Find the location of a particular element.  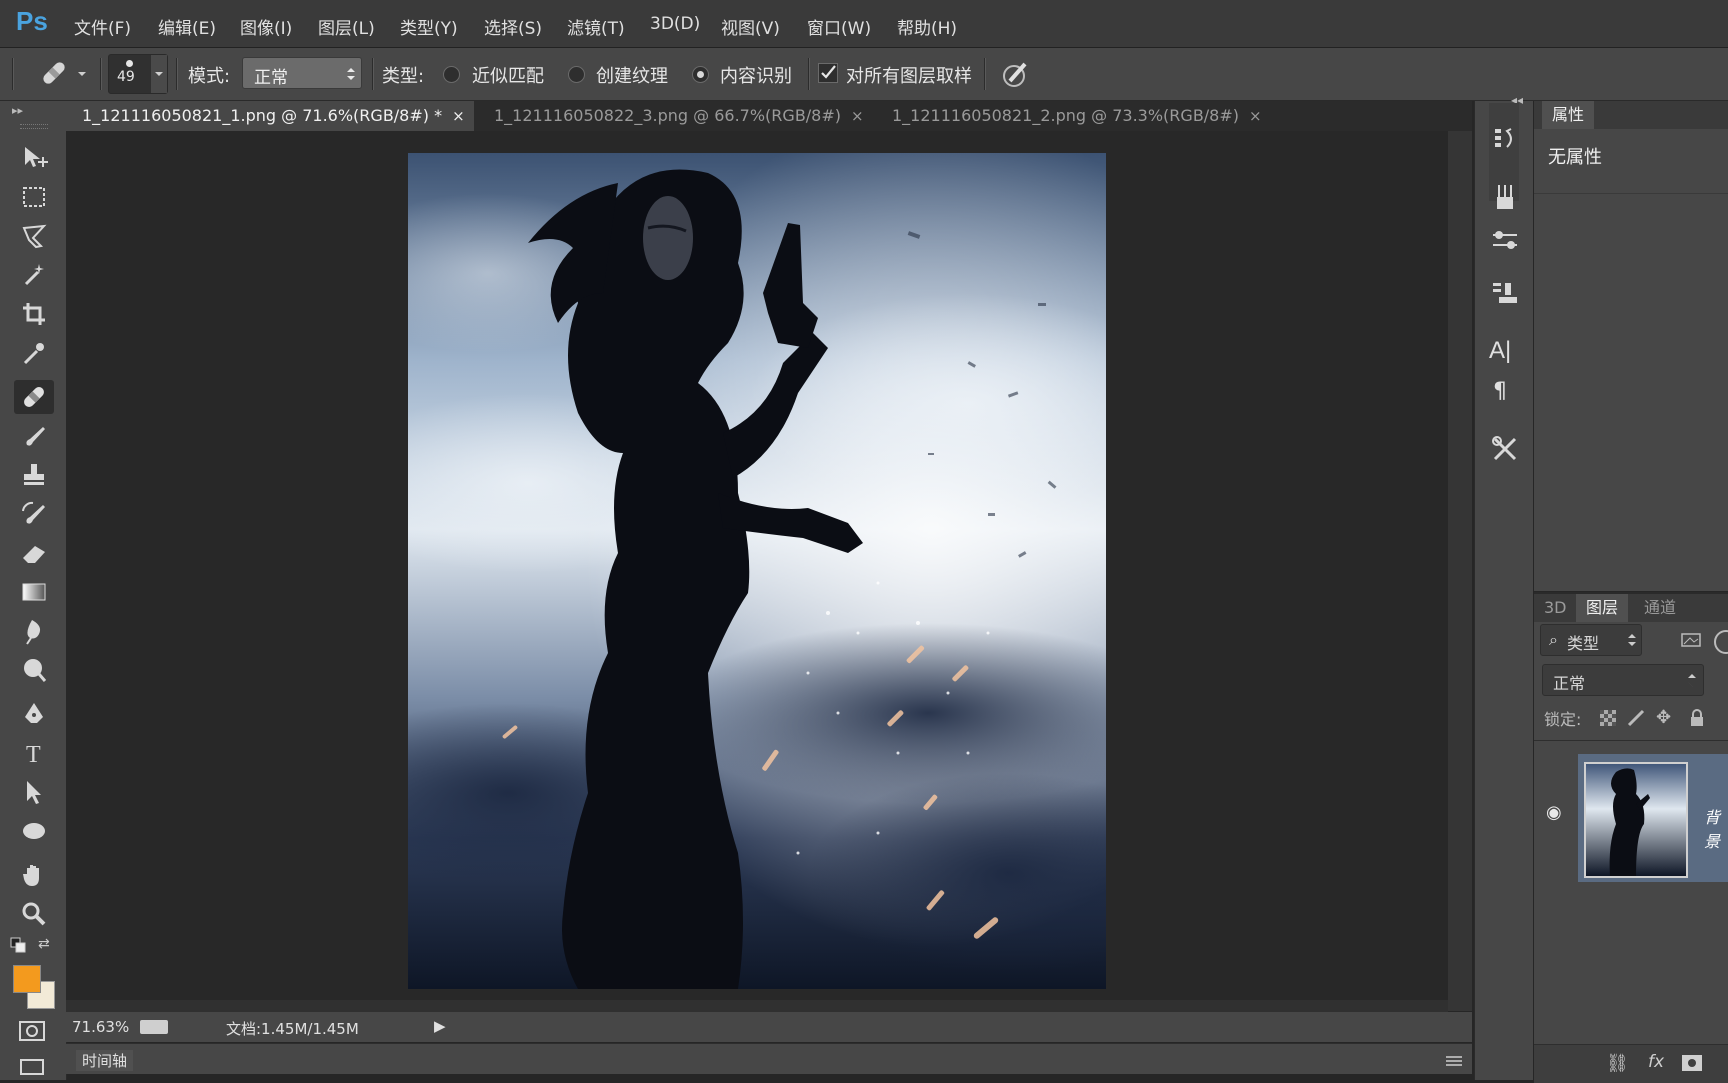

proof-setup-icon is located at coordinates (154, 1027).